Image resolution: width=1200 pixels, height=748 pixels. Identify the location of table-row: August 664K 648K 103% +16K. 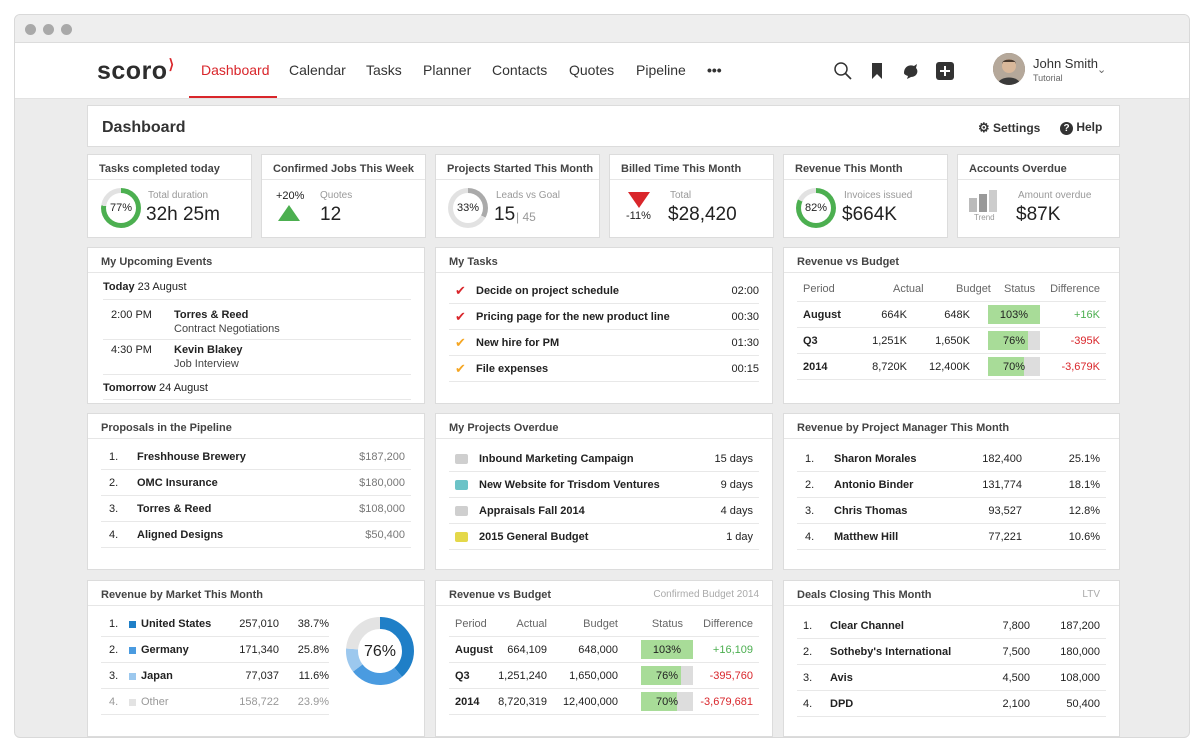
(951, 315).